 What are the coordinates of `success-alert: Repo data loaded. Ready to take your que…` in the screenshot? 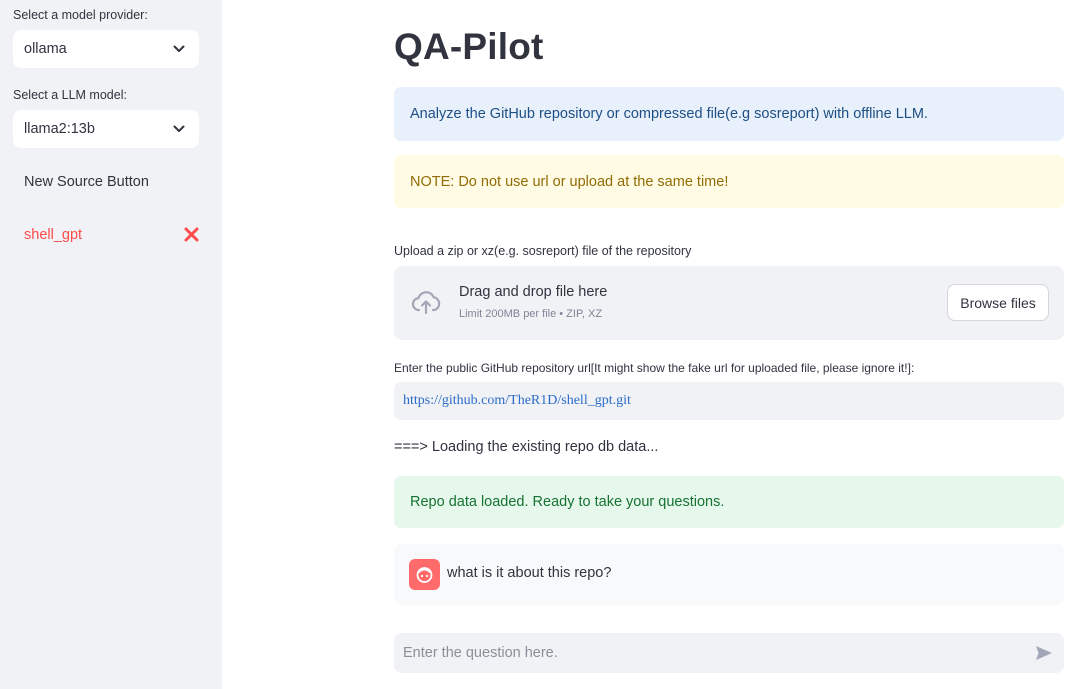 It's located at (729, 502).